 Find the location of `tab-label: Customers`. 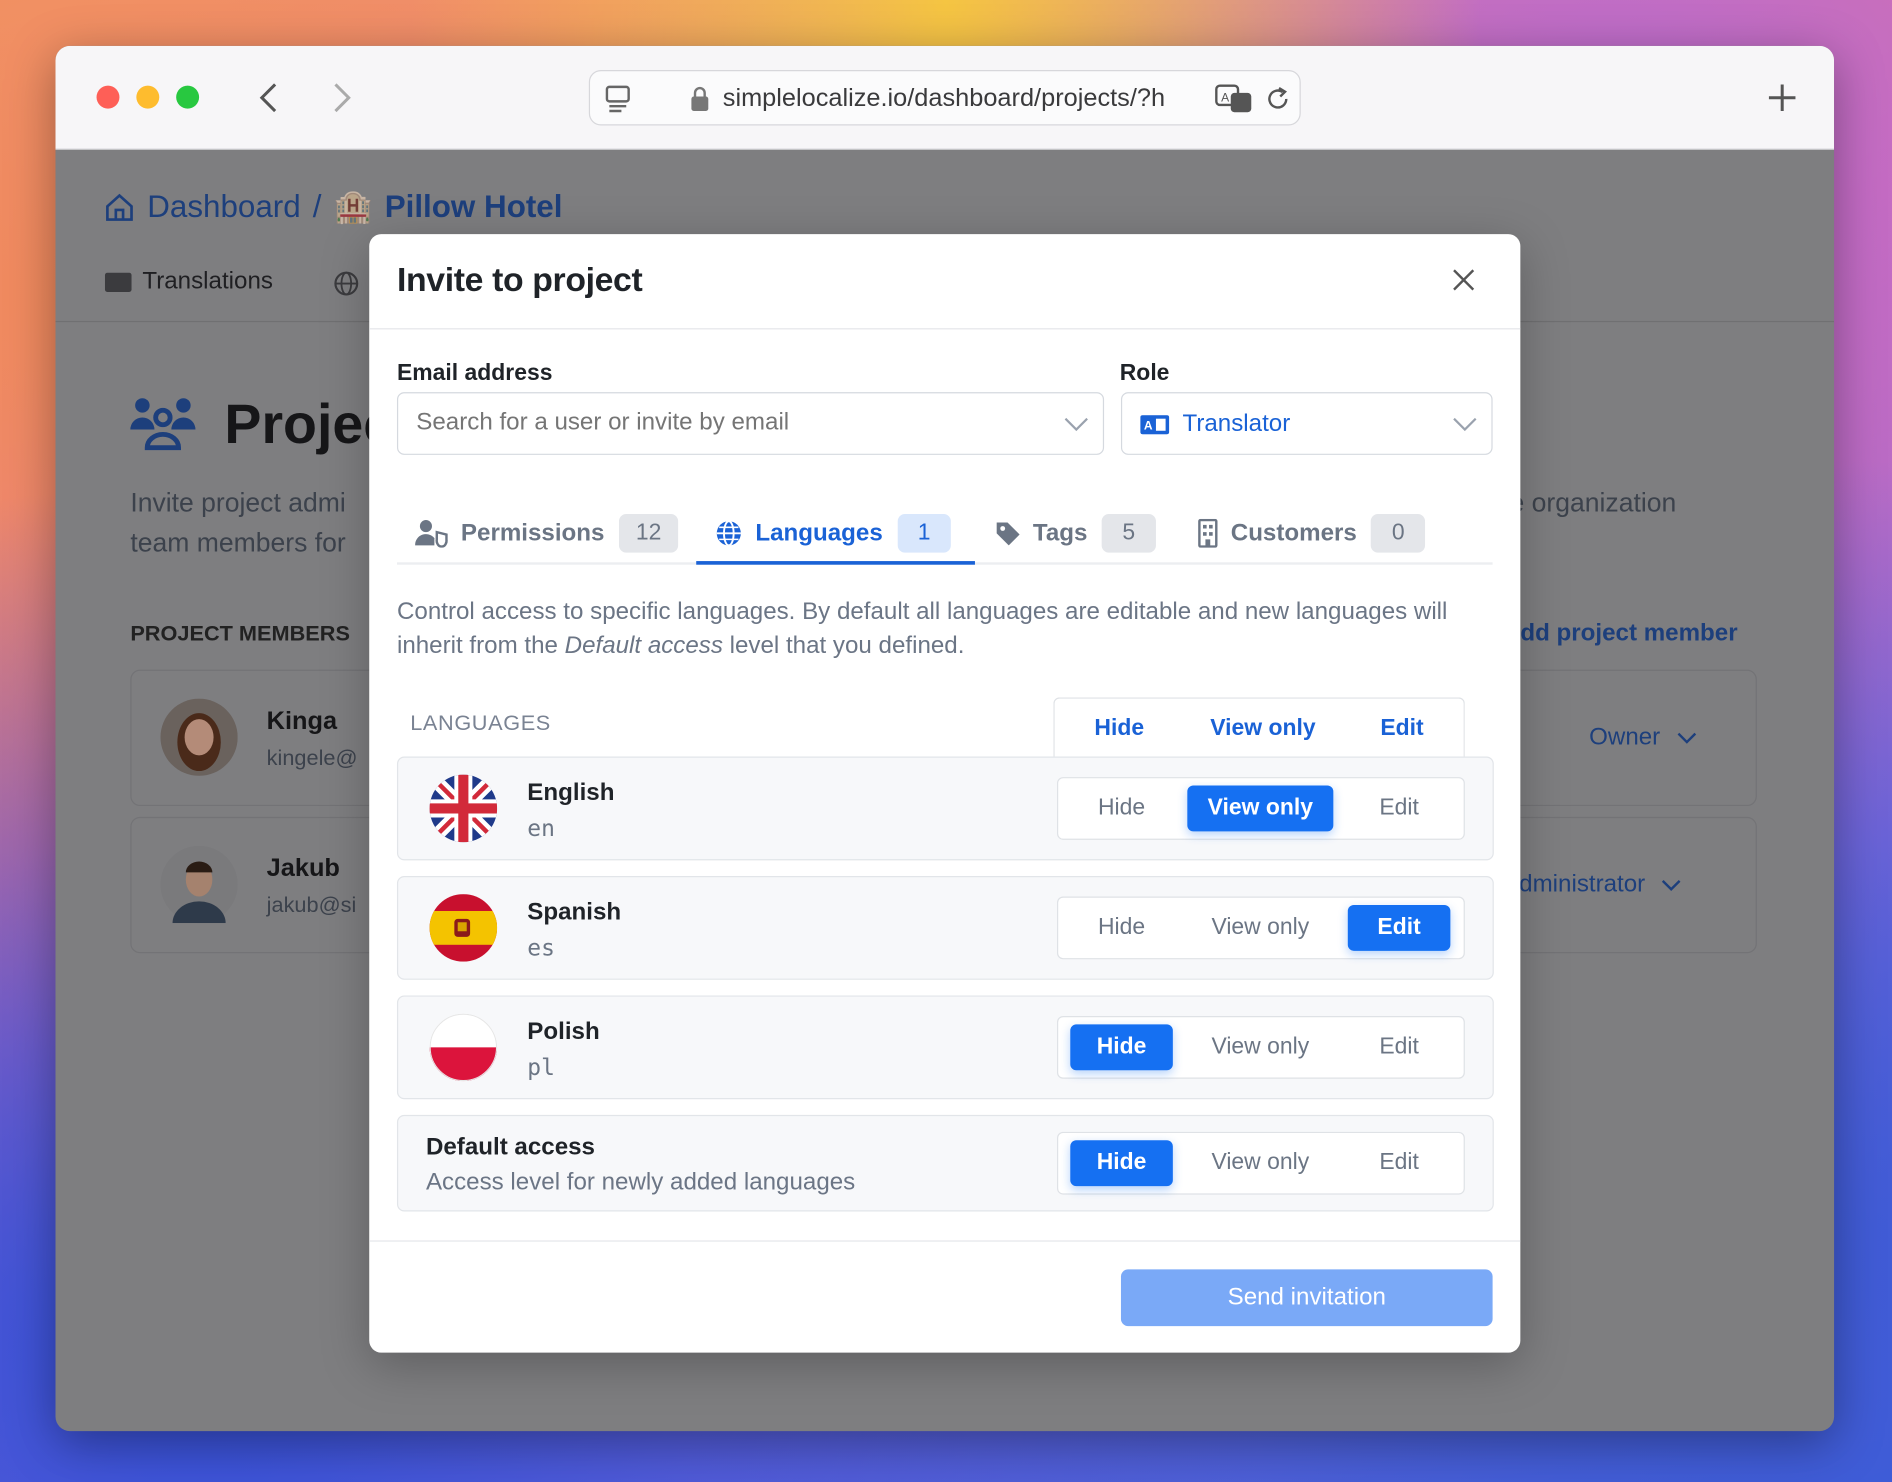

tab-label: Customers is located at coordinates (1293, 533).